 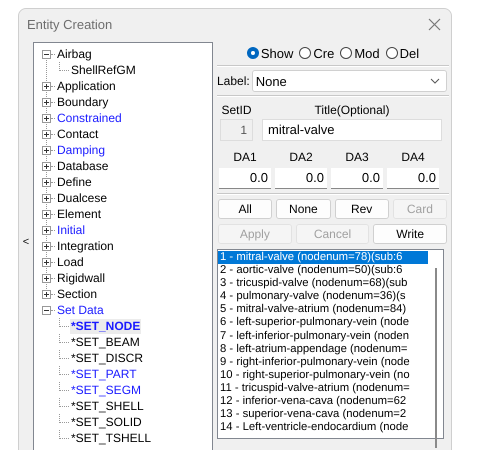 What do you see at coordinates (323, 389) in the screenshot?
I see `set-list-item: 11 - tricuspid-valve-atrium (nodenum=` at bounding box center [323, 389].